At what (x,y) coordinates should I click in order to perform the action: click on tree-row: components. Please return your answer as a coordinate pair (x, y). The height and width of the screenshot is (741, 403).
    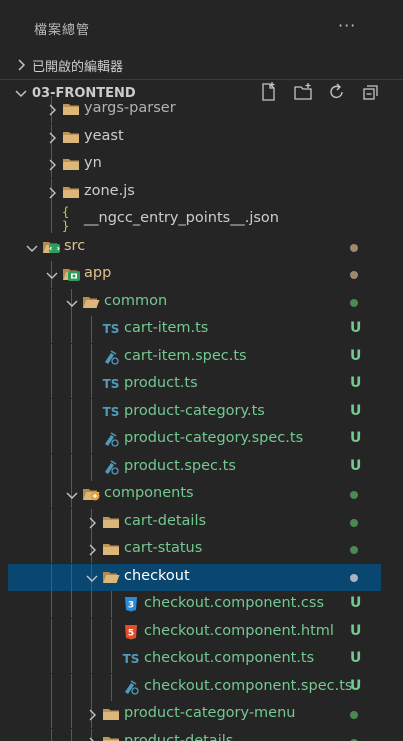
    Looking at the image, I should click on (194, 494).